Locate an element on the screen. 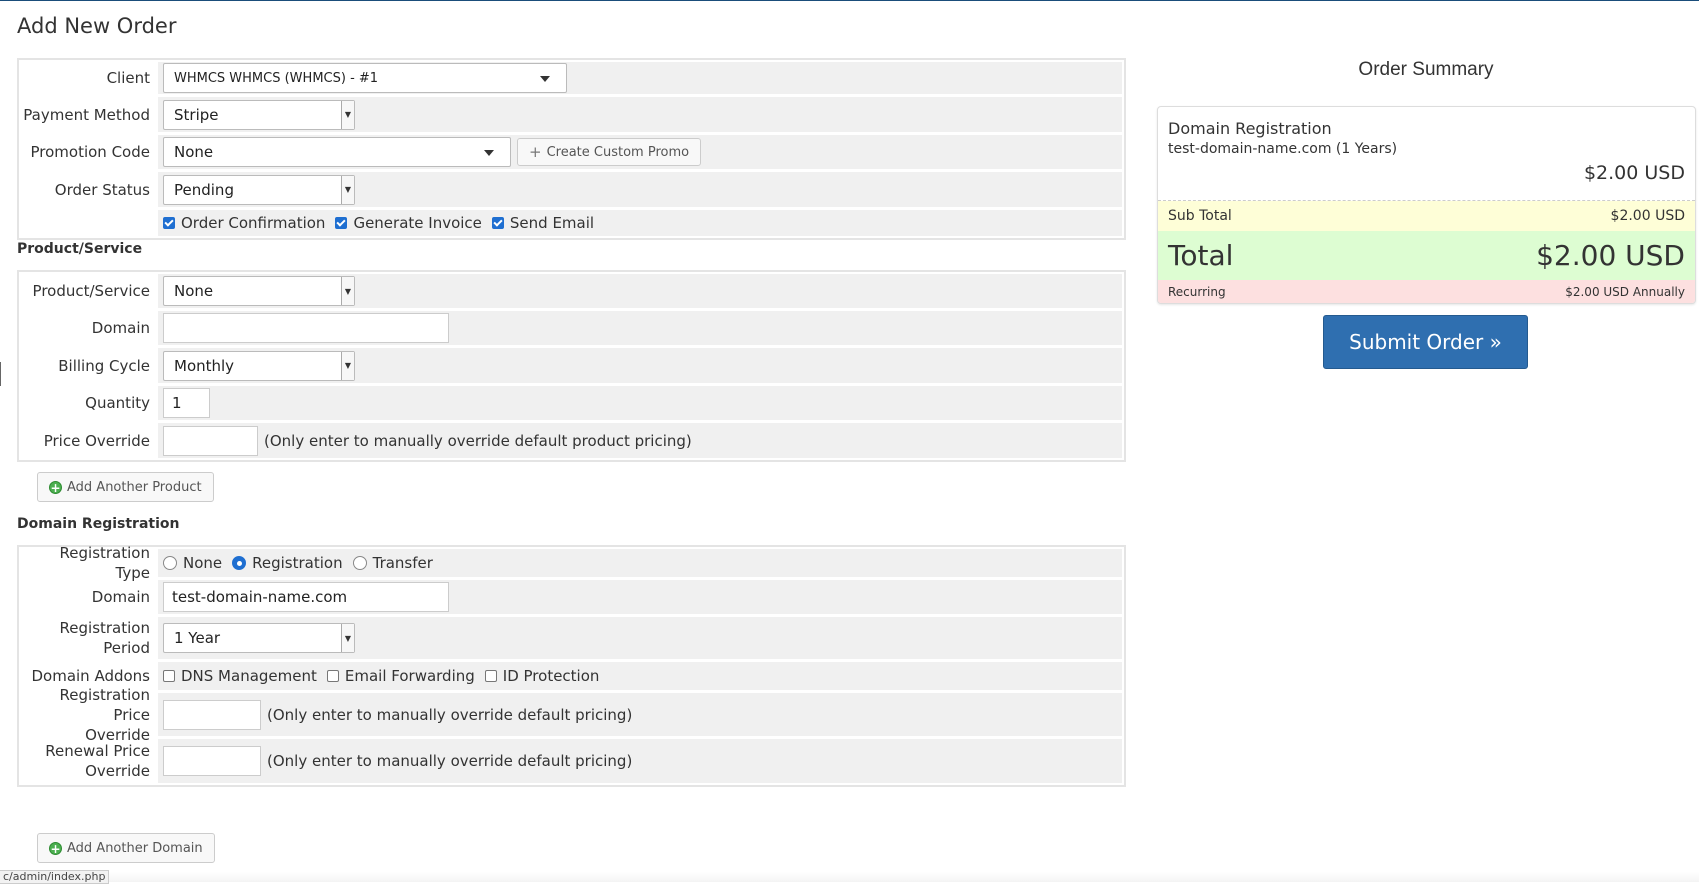 This screenshot has width=1699, height=884. registration-period-label-line2: Period is located at coordinates (126, 648).